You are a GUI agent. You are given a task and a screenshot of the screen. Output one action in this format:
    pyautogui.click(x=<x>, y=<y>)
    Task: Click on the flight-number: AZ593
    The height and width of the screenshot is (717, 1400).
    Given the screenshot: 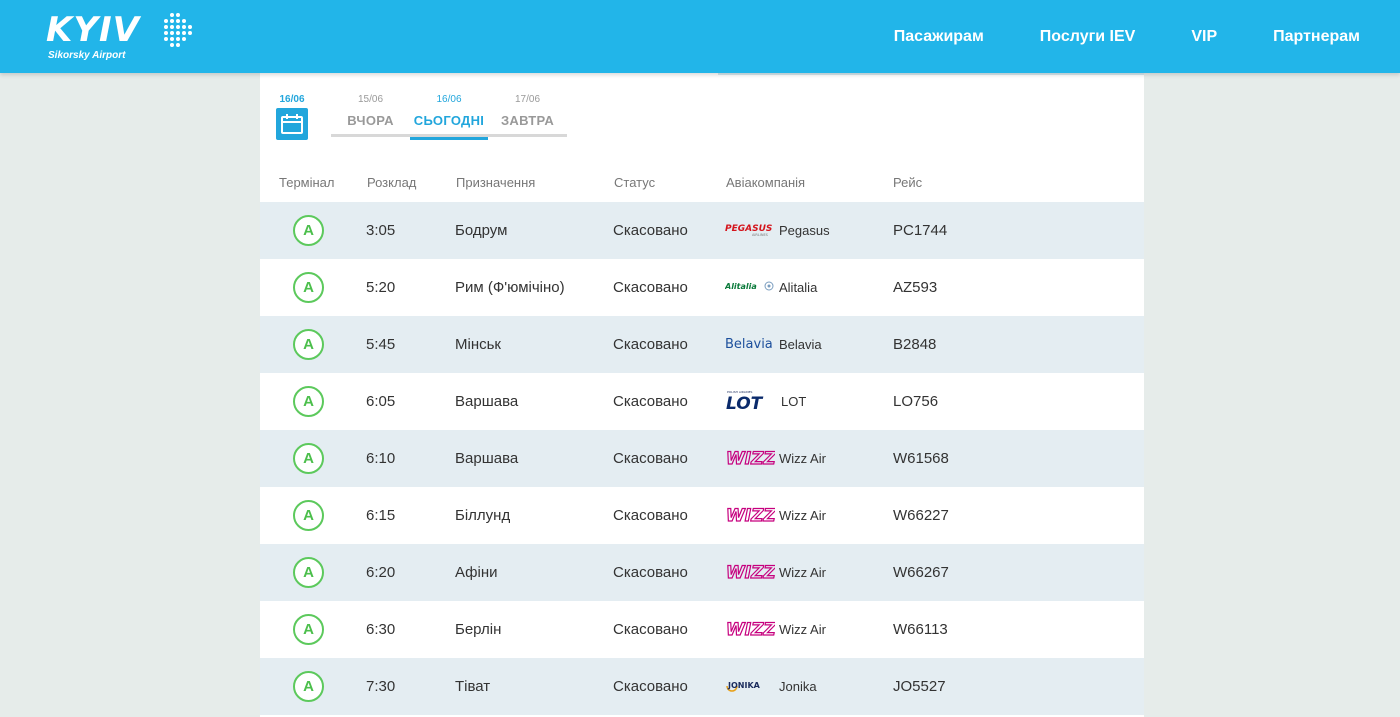 What is the action you would take?
    pyautogui.click(x=915, y=287)
    